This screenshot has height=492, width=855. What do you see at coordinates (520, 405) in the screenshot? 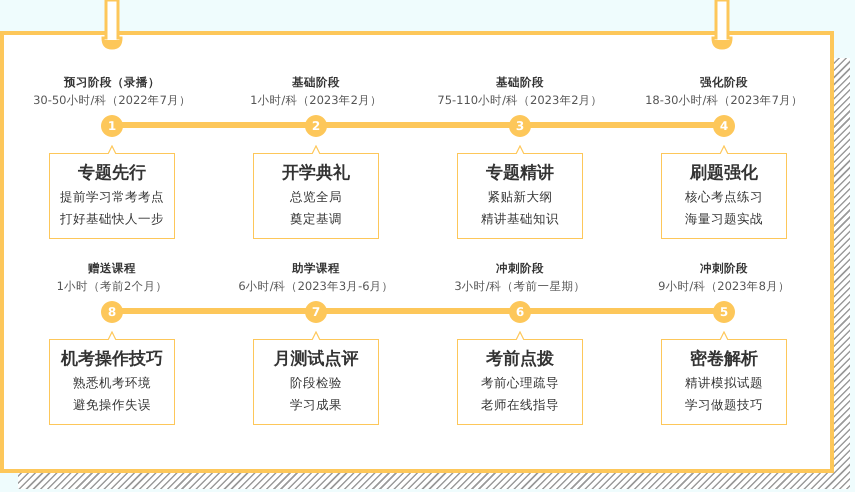
I see `callout-text: 老师在线指导` at bounding box center [520, 405].